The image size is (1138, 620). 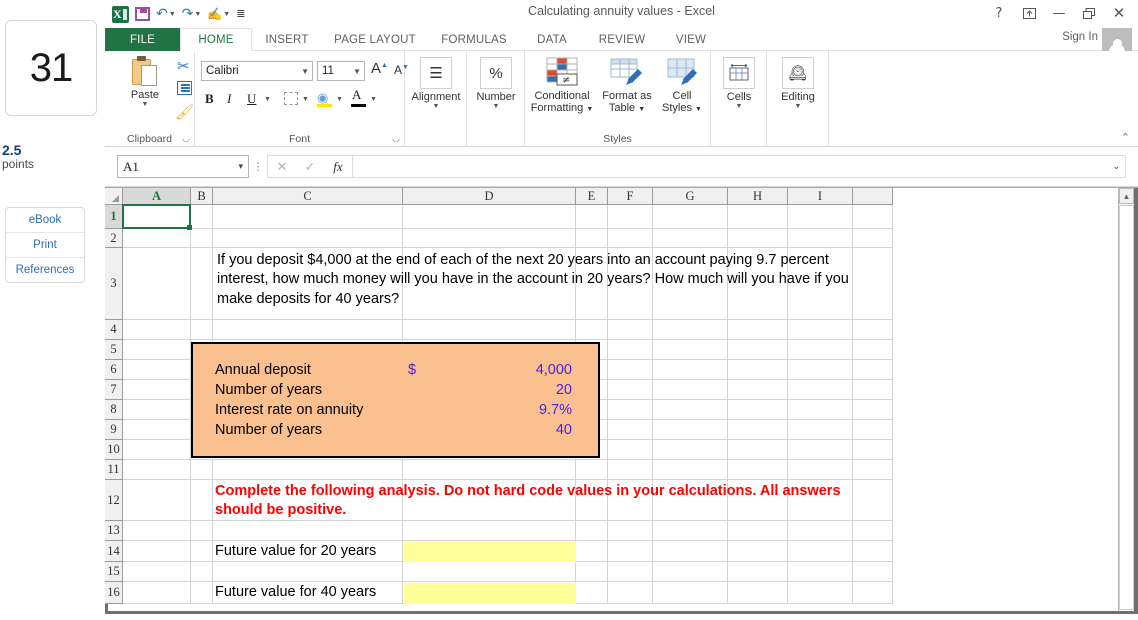 I want to click on cell-C15, so click(x=308, y=572).